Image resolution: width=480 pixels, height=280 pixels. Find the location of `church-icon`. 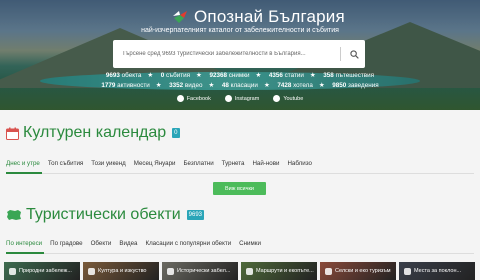

church-icon is located at coordinates (407, 271).